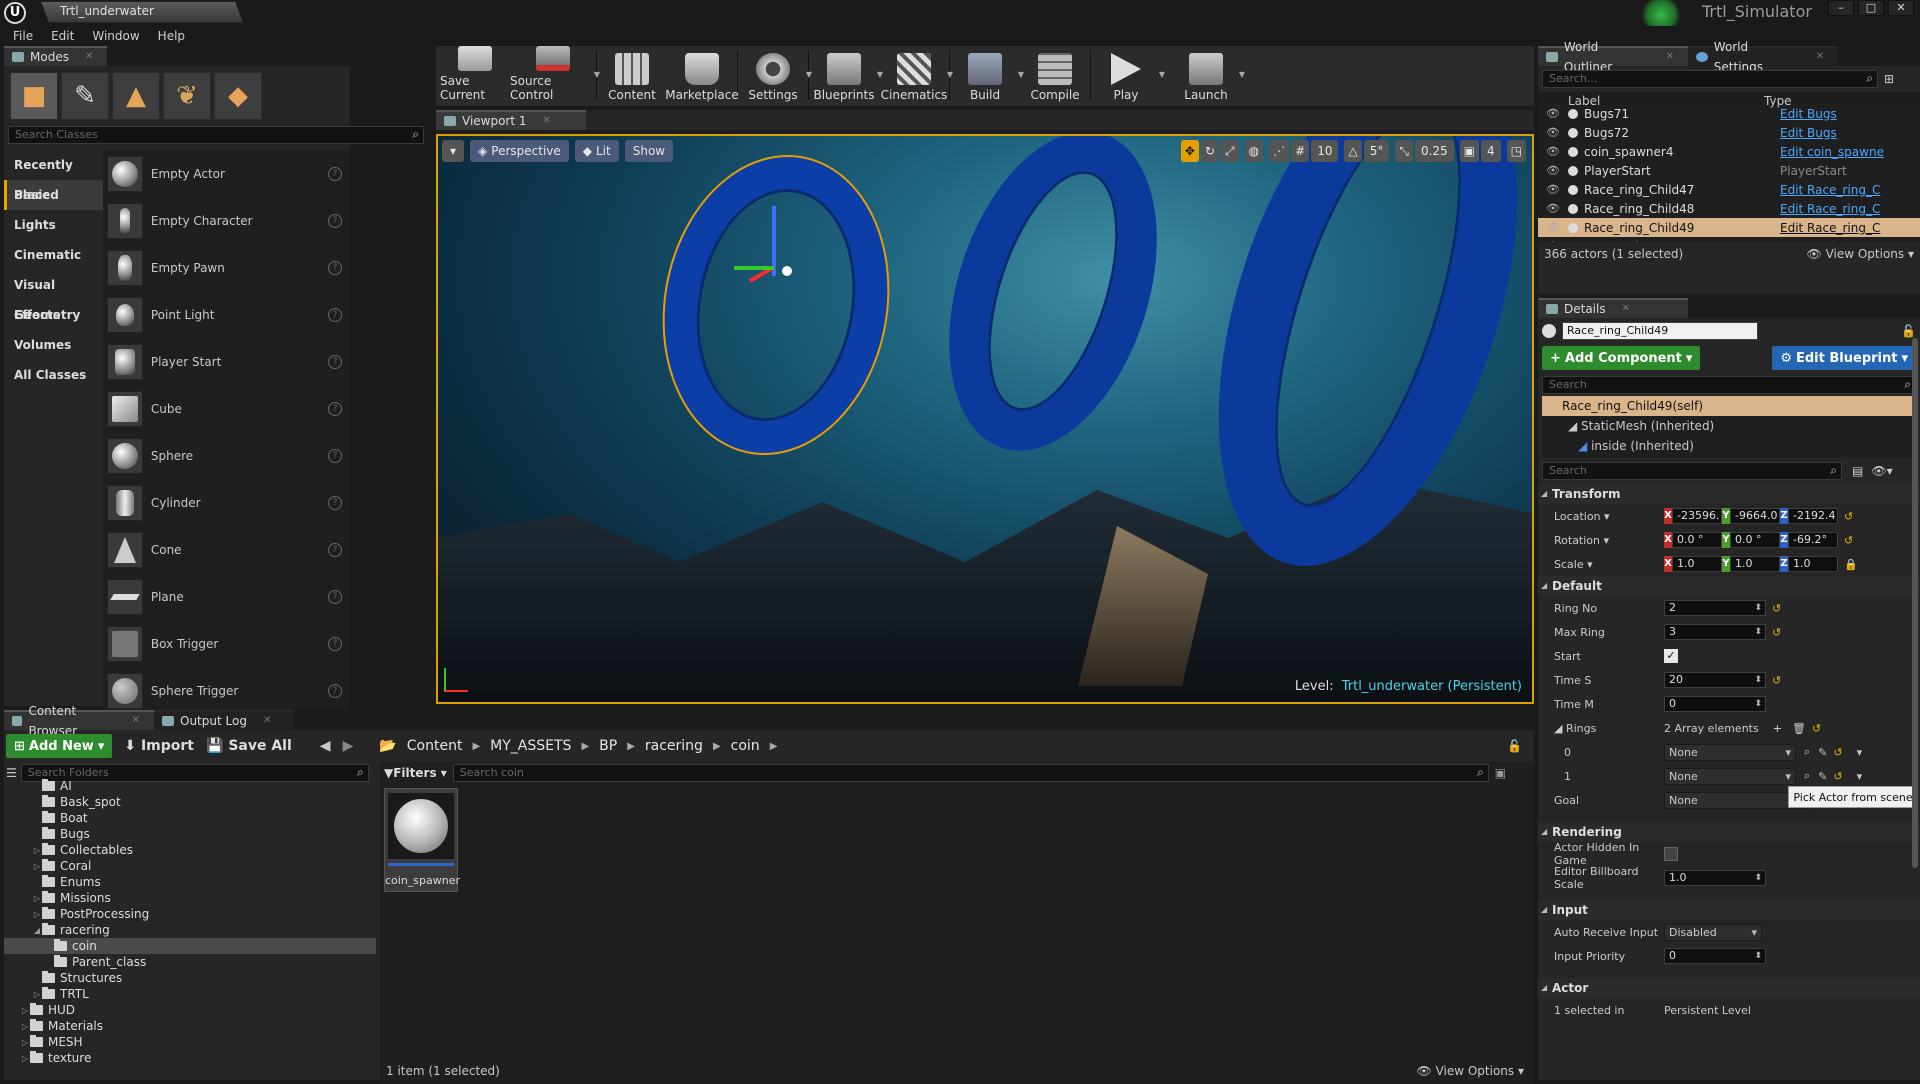  What do you see at coordinates (190, 882) in the screenshot?
I see `list-item: Enums` at bounding box center [190, 882].